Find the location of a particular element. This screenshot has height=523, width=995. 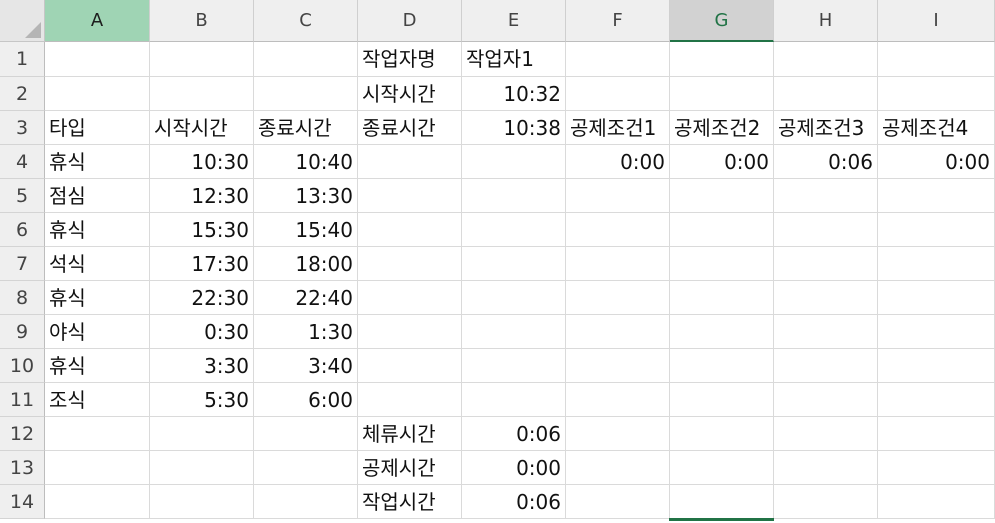

cell-i3: 공제조건4 is located at coordinates (936, 128).